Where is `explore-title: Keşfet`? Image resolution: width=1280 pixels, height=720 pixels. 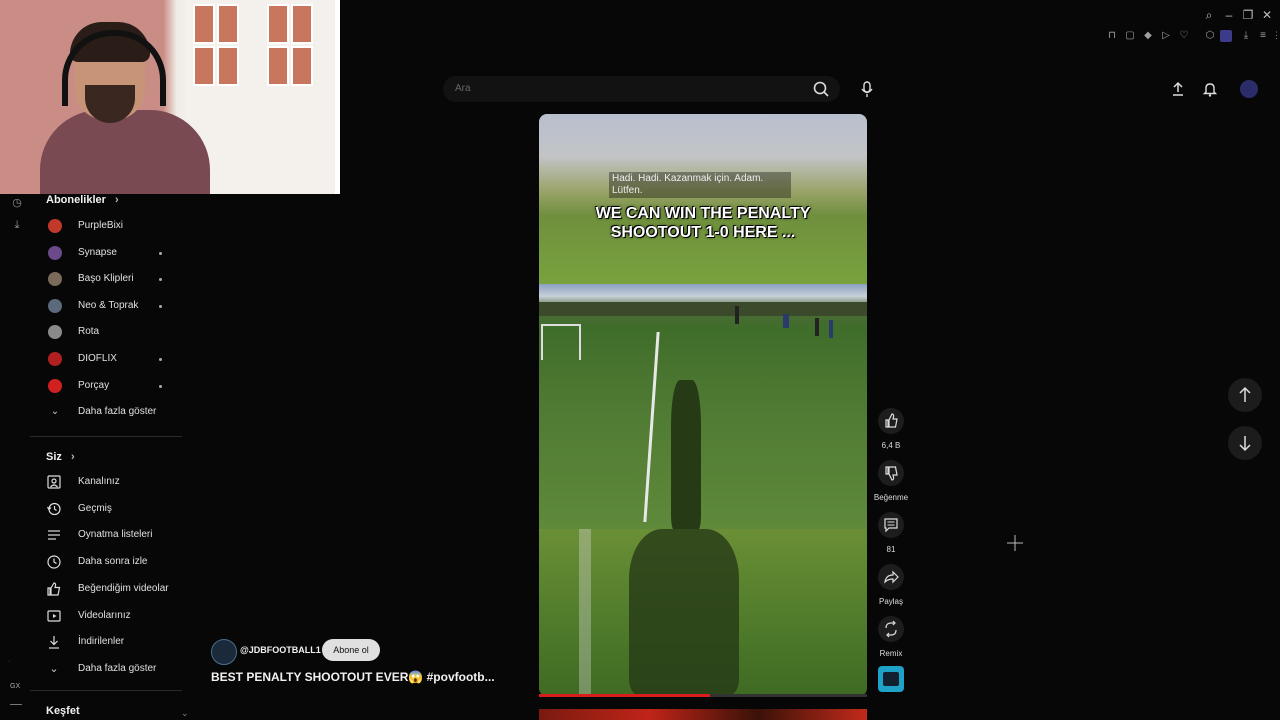 explore-title: Keşfet is located at coordinates (63, 711).